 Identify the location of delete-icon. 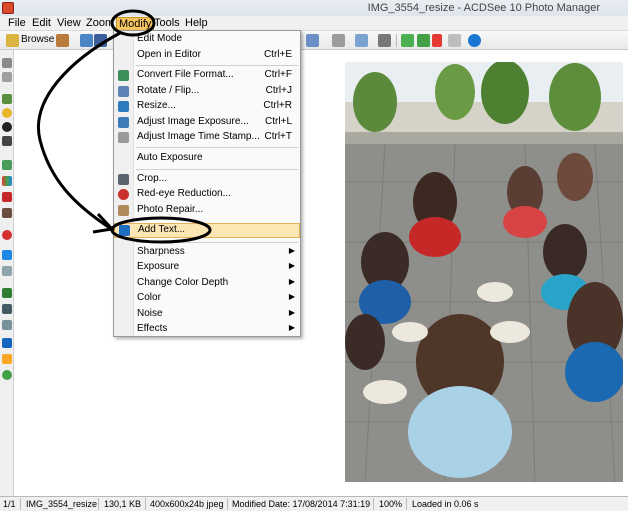
(437, 40).